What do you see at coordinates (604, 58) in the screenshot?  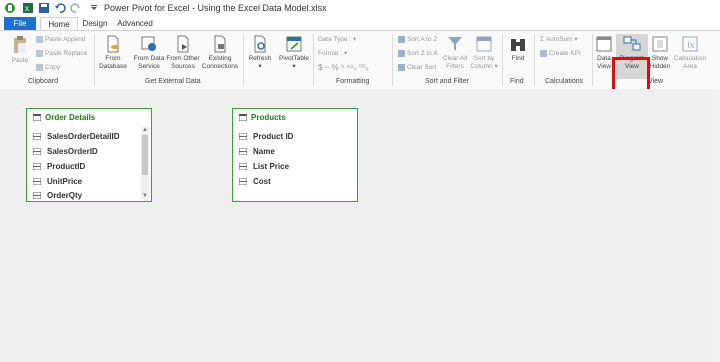 I see `data-view-label-1: Data` at bounding box center [604, 58].